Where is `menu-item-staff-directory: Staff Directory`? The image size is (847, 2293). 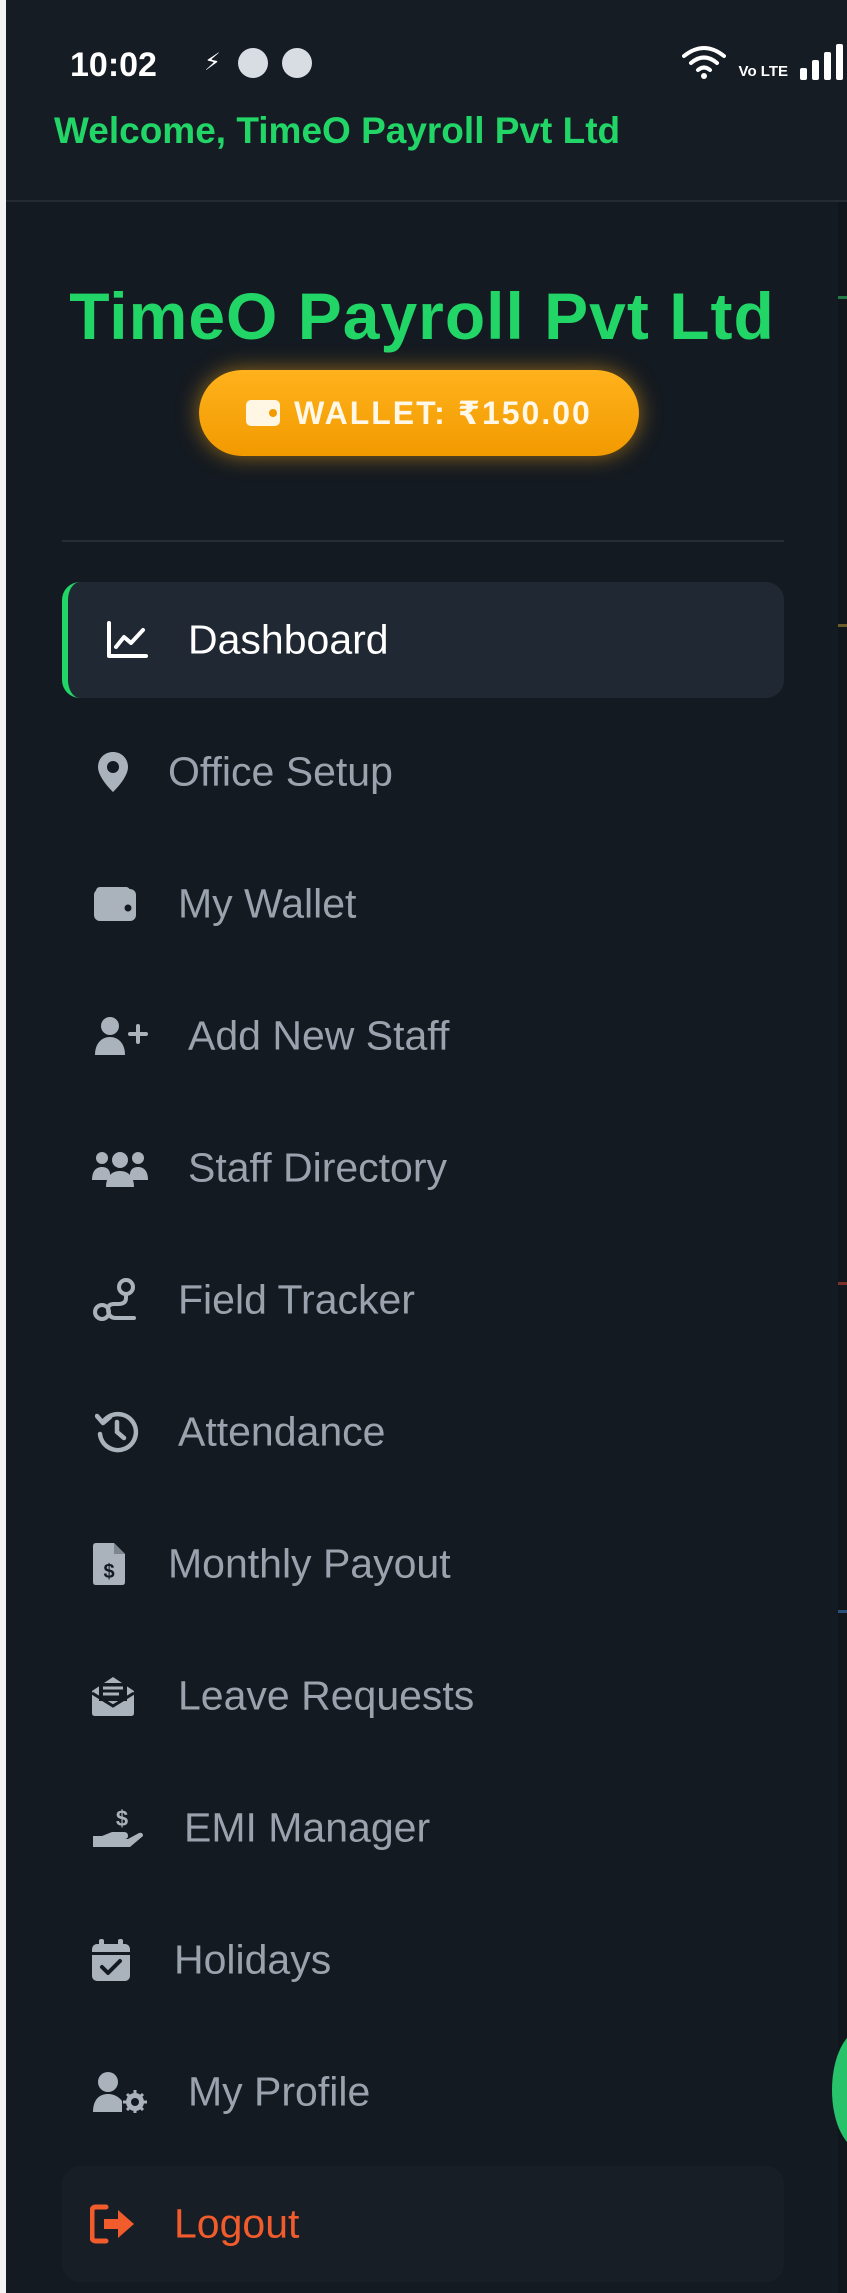 menu-item-staff-directory: Staff Directory is located at coordinates (423, 1168).